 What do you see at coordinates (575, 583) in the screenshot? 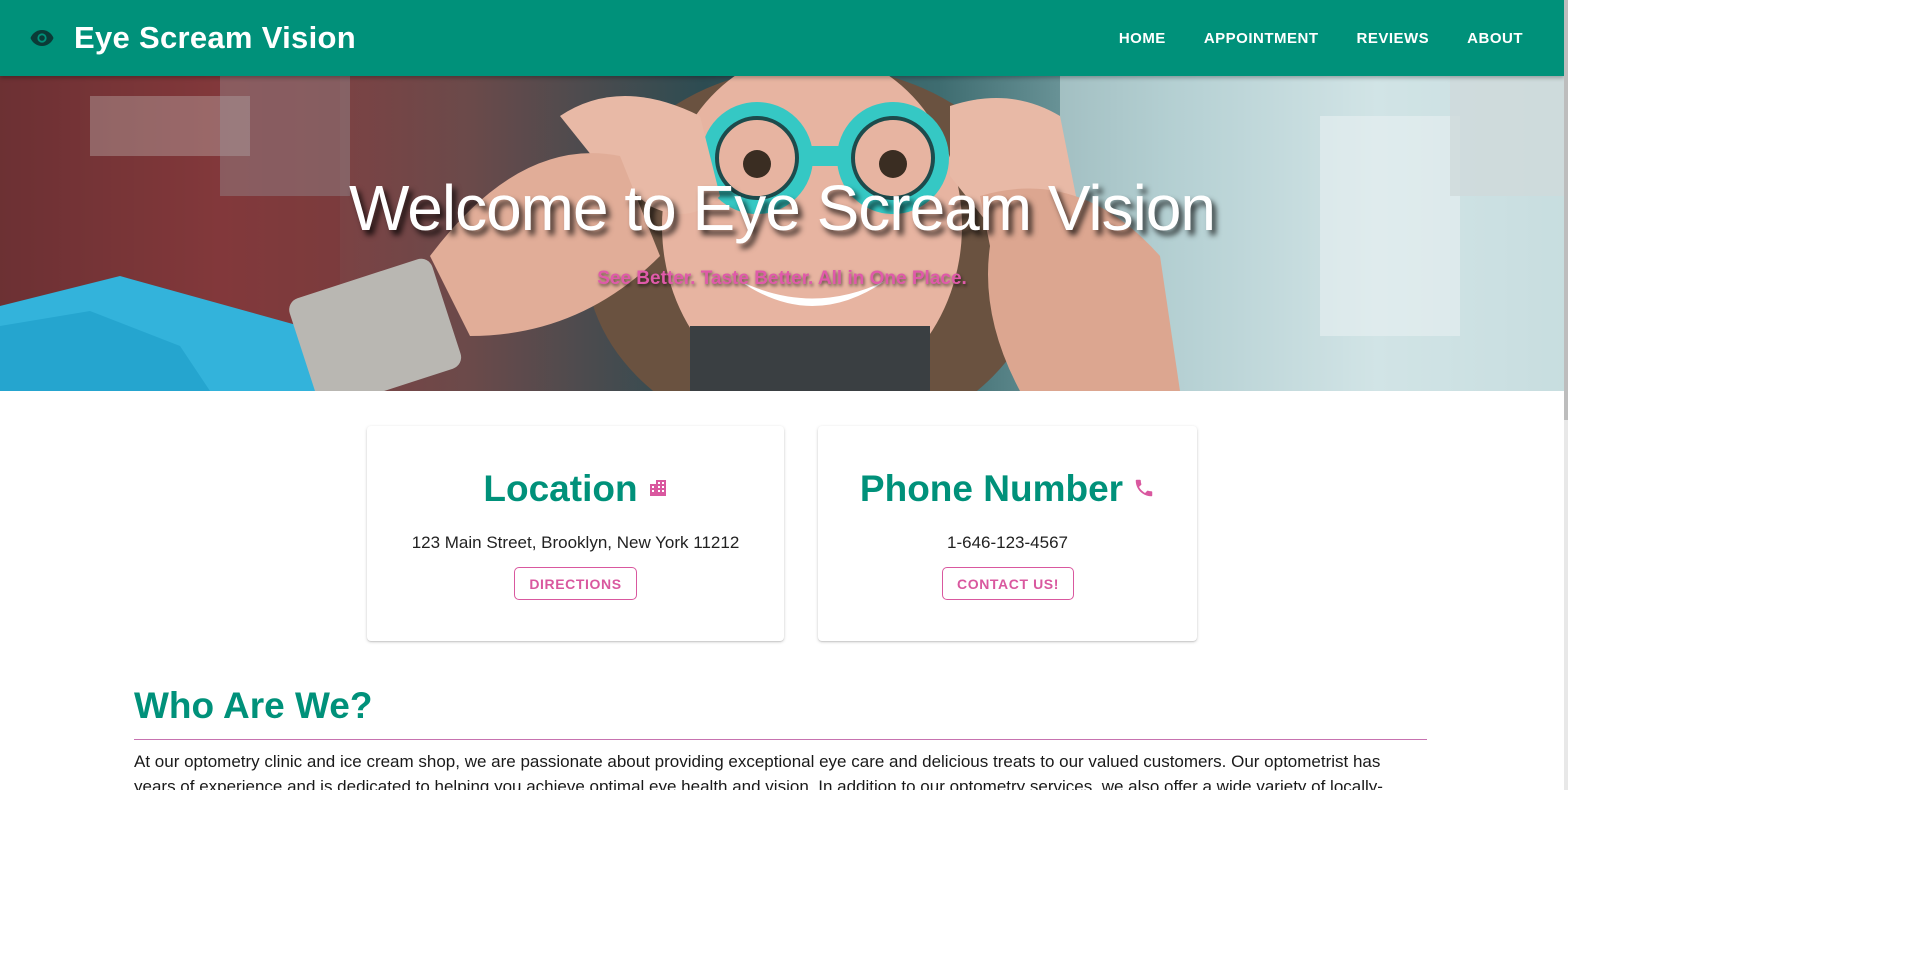
I see `directions-button: DIRECTIONS` at bounding box center [575, 583].